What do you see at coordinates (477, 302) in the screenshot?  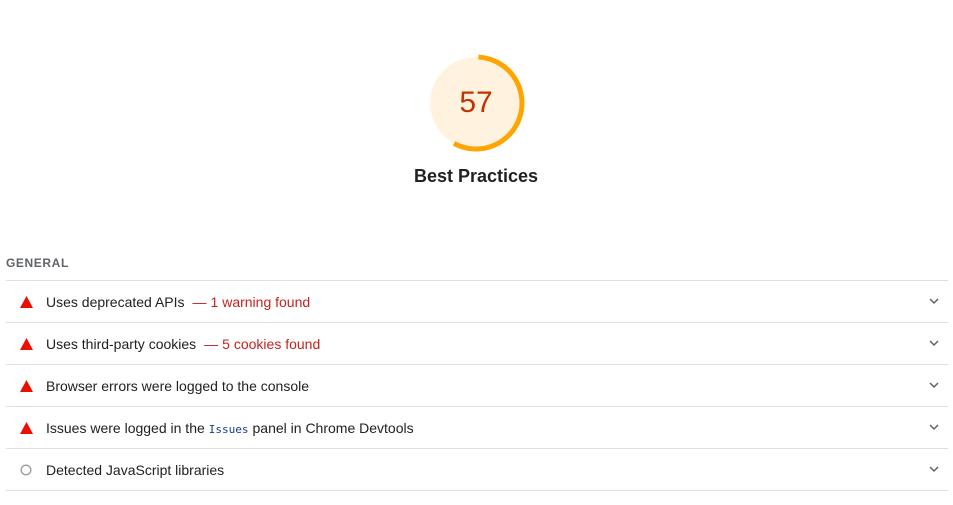 I see `audit-deprecated-apis: Uses deprecated APIs — 1 warning found` at bounding box center [477, 302].